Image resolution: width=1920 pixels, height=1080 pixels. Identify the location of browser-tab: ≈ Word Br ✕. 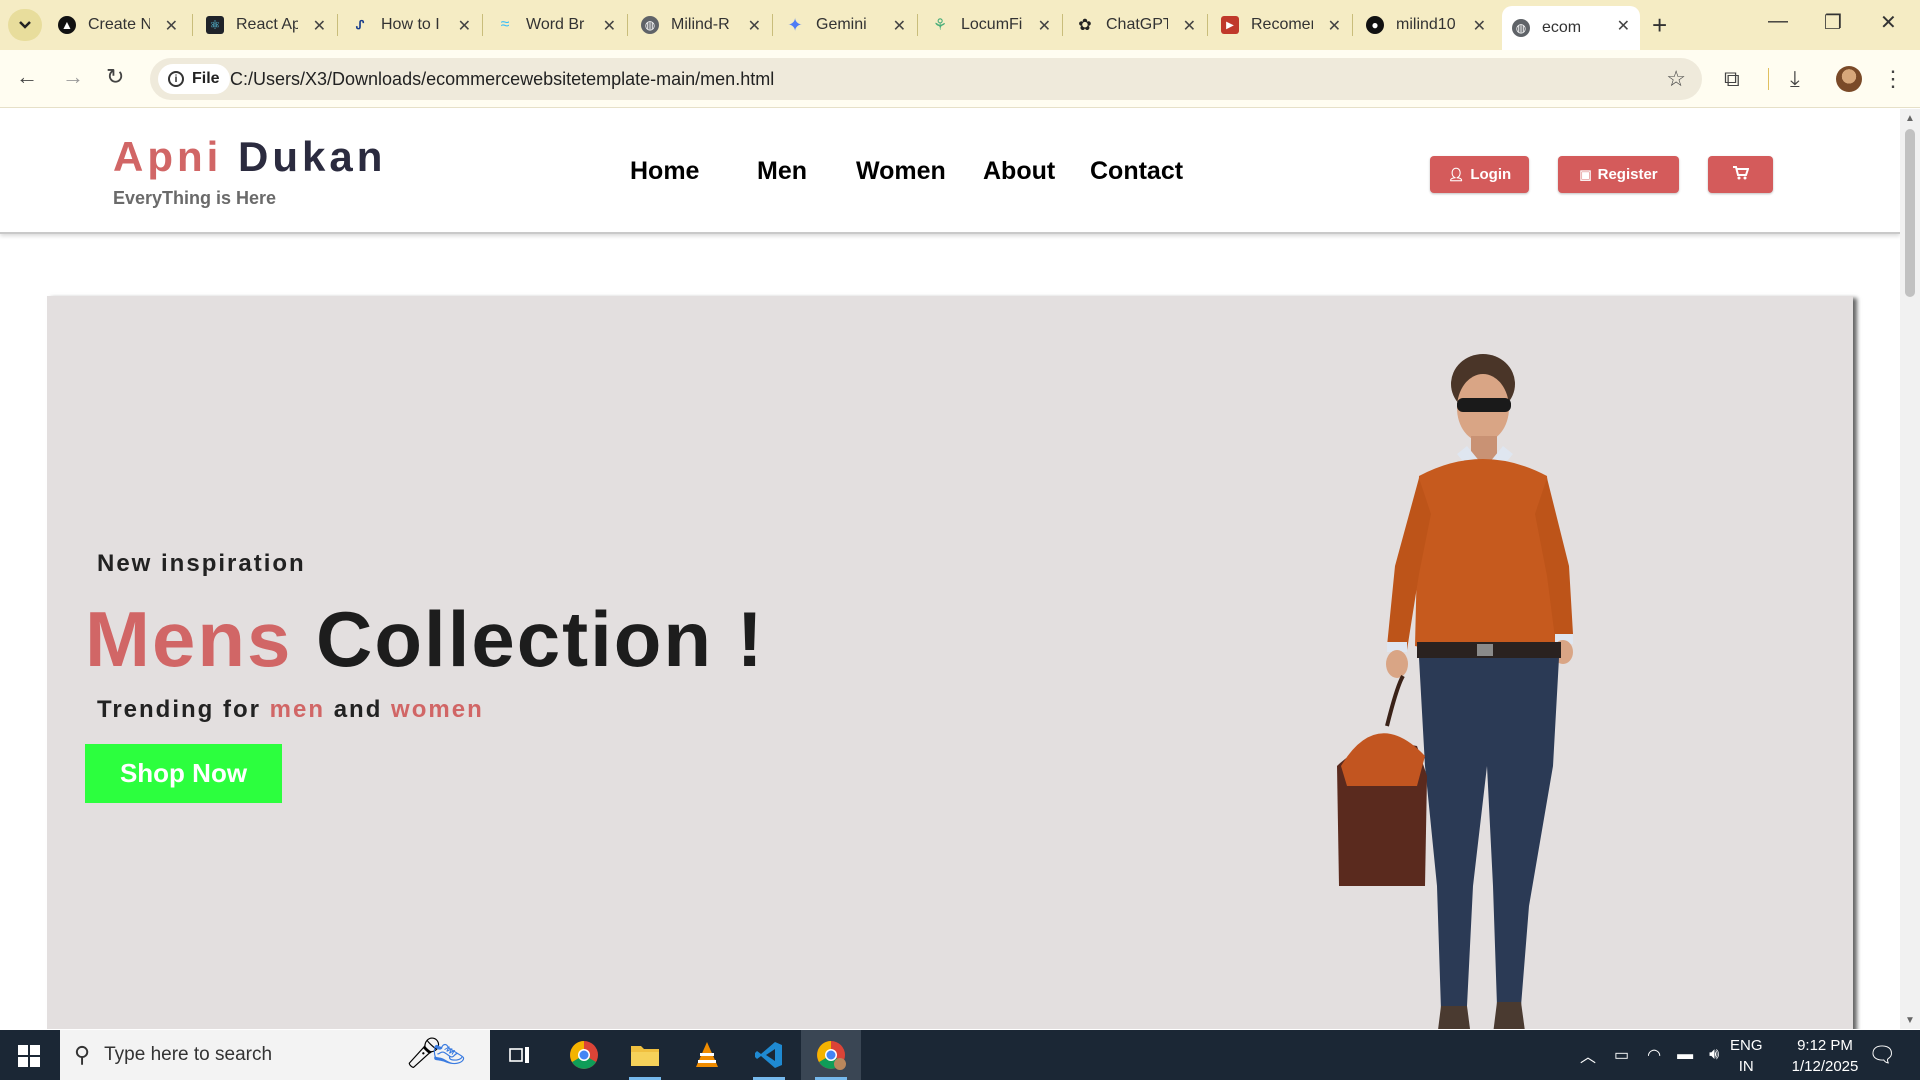
(556, 25).